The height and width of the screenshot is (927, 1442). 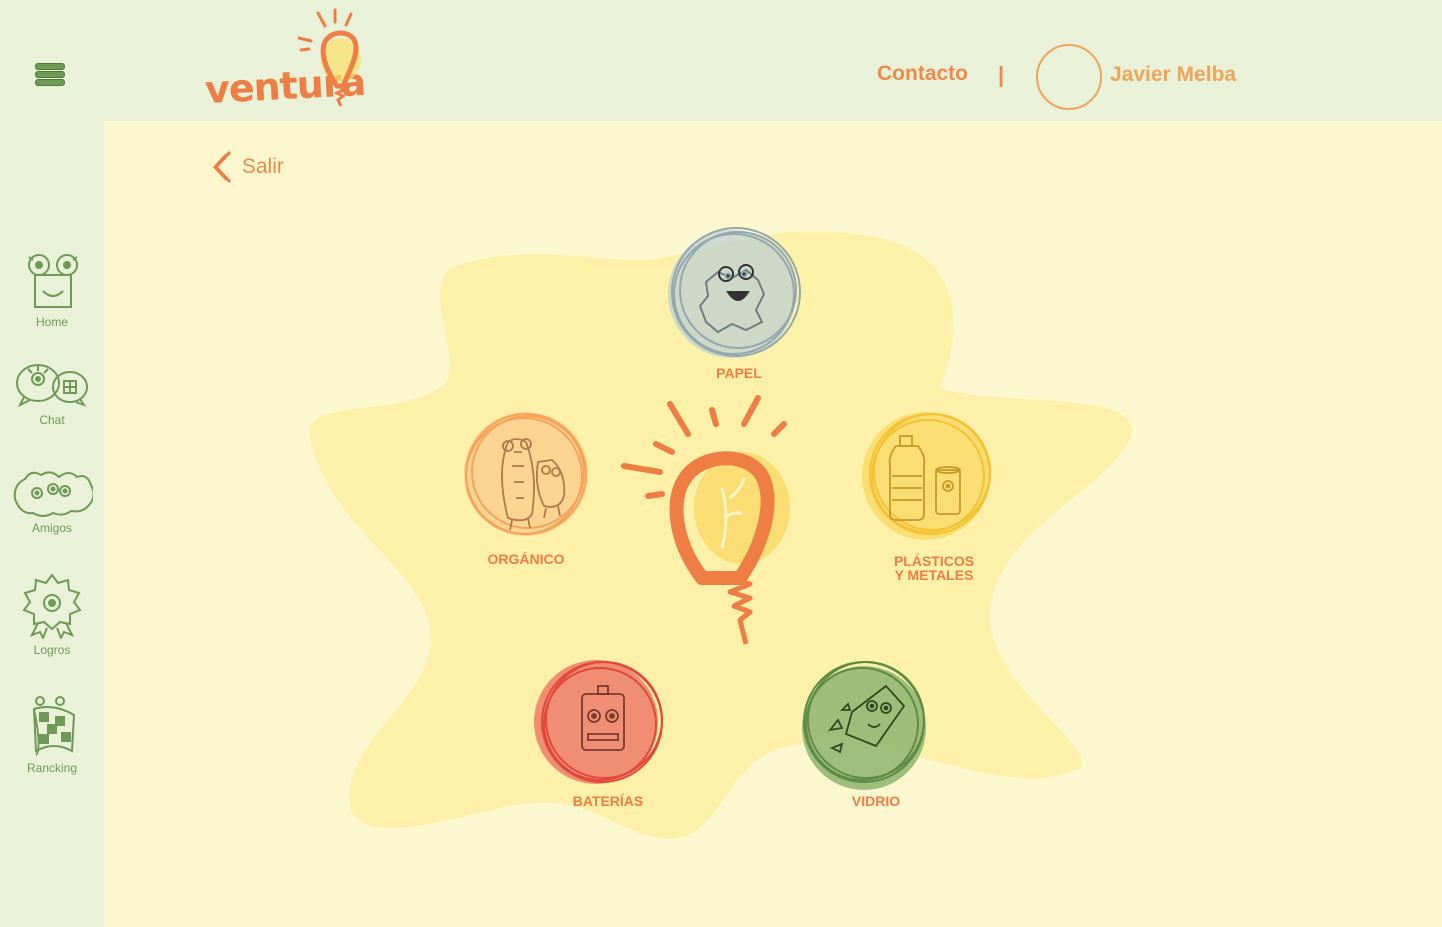 What do you see at coordinates (52, 650) in the screenshot?
I see `sidebar-item-label: Logros` at bounding box center [52, 650].